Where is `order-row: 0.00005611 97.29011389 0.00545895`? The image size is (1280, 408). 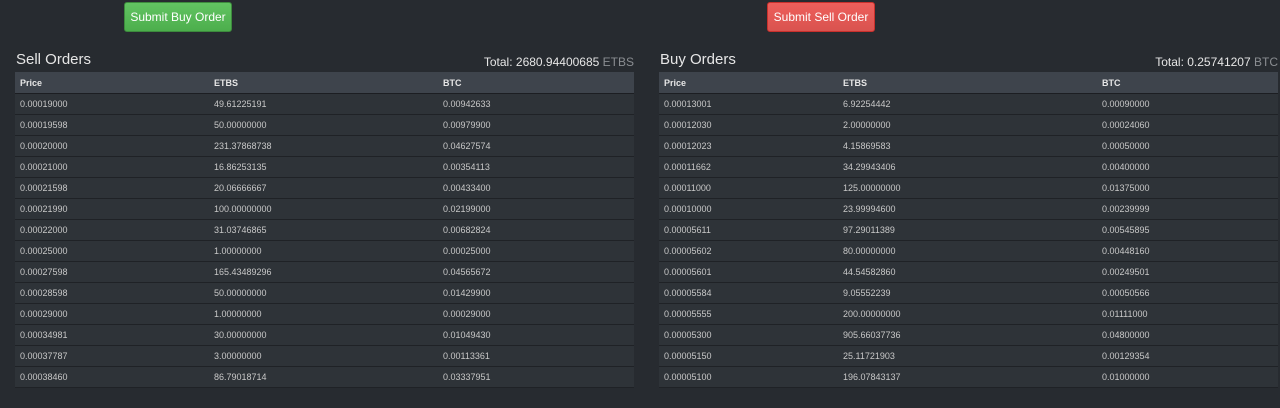 order-row: 0.00005611 97.29011389 0.00545895 is located at coordinates (968, 230).